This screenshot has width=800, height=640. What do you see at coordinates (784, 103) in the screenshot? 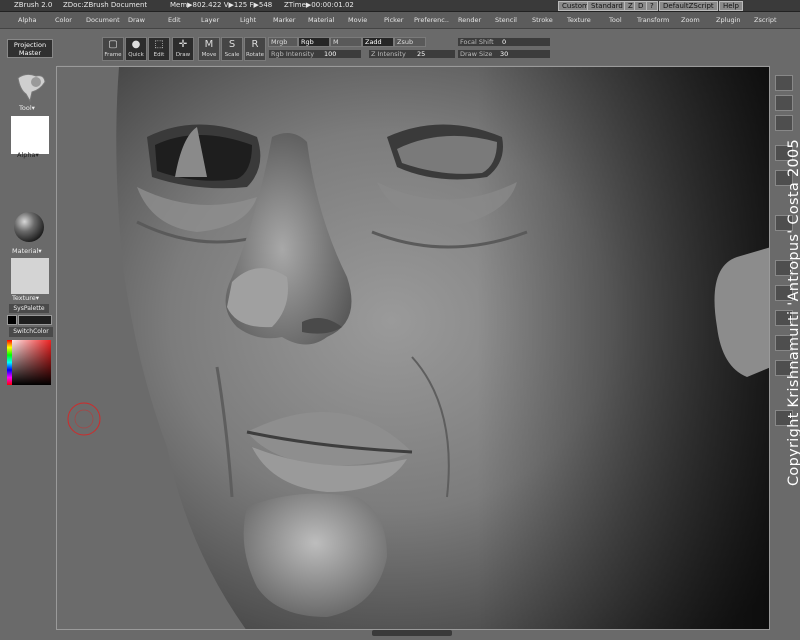
I see `zoom-icon` at bounding box center [784, 103].